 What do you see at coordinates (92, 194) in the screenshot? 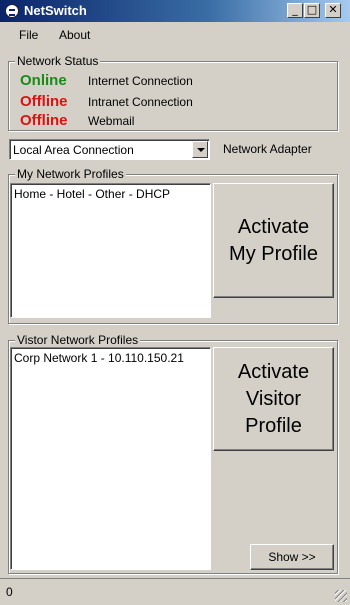
I see `list-item: Home - Hotel - Other - DHCP` at bounding box center [92, 194].